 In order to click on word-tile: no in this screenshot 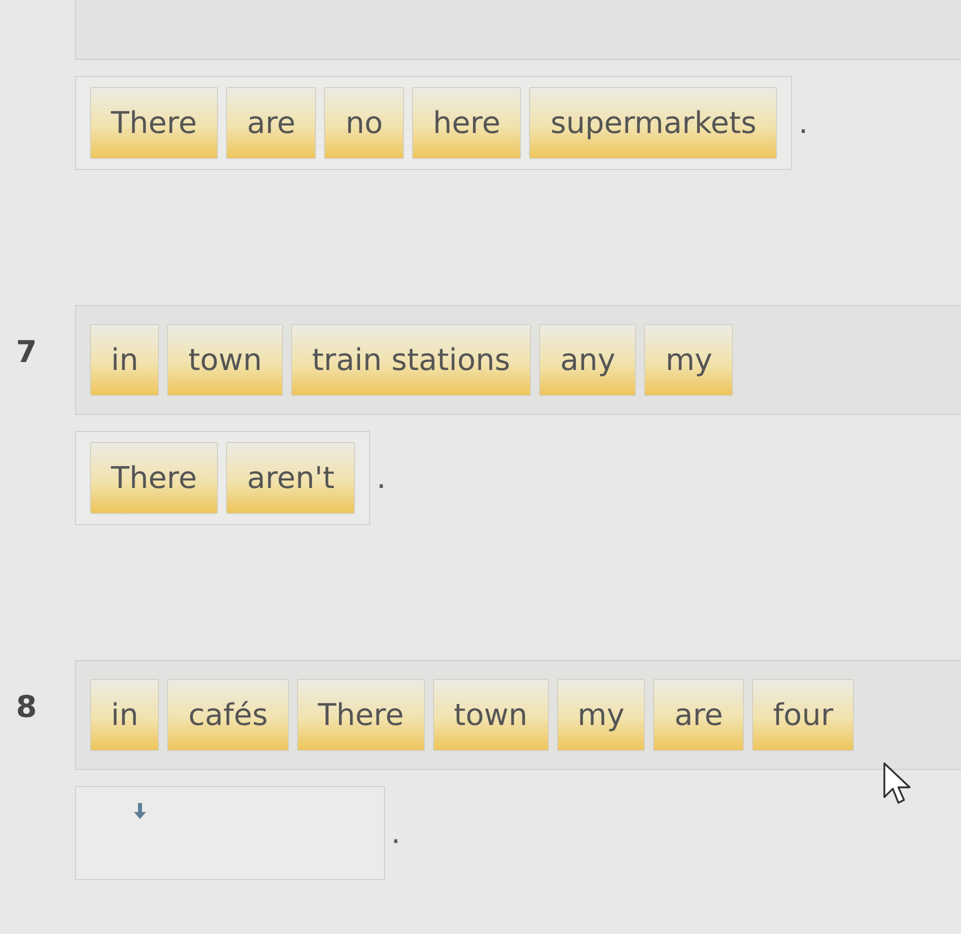, I will do `click(364, 123)`.